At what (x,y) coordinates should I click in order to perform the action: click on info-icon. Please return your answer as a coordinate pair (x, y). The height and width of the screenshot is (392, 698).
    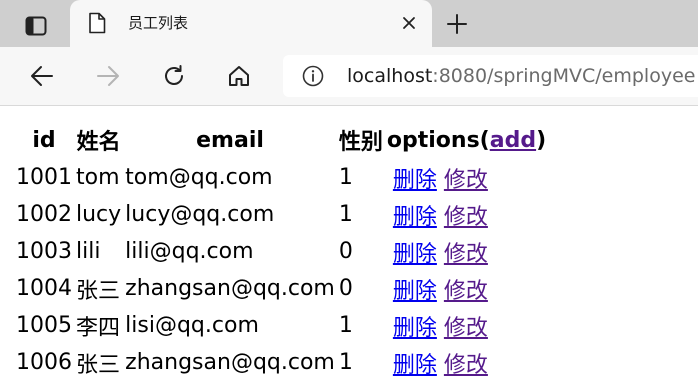
    Looking at the image, I should click on (313, 76).